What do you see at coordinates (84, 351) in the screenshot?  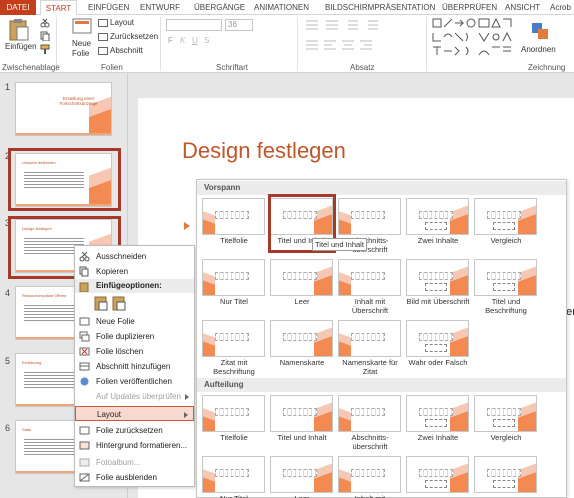 I see `delete-slide-icon` at bounding box center [84, 351].